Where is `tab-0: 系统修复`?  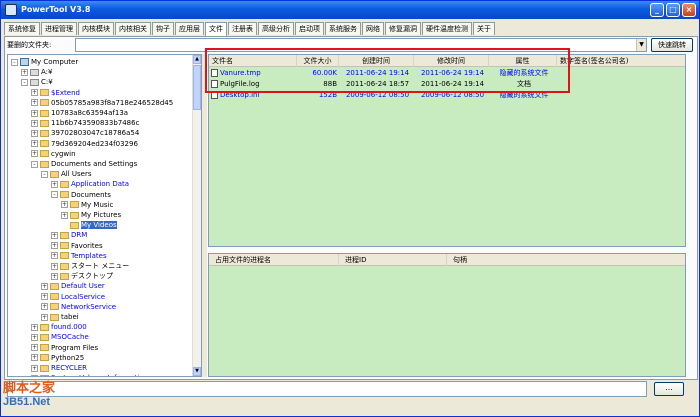
tab-0: 系统修复 is located at coordinates (22, 28).